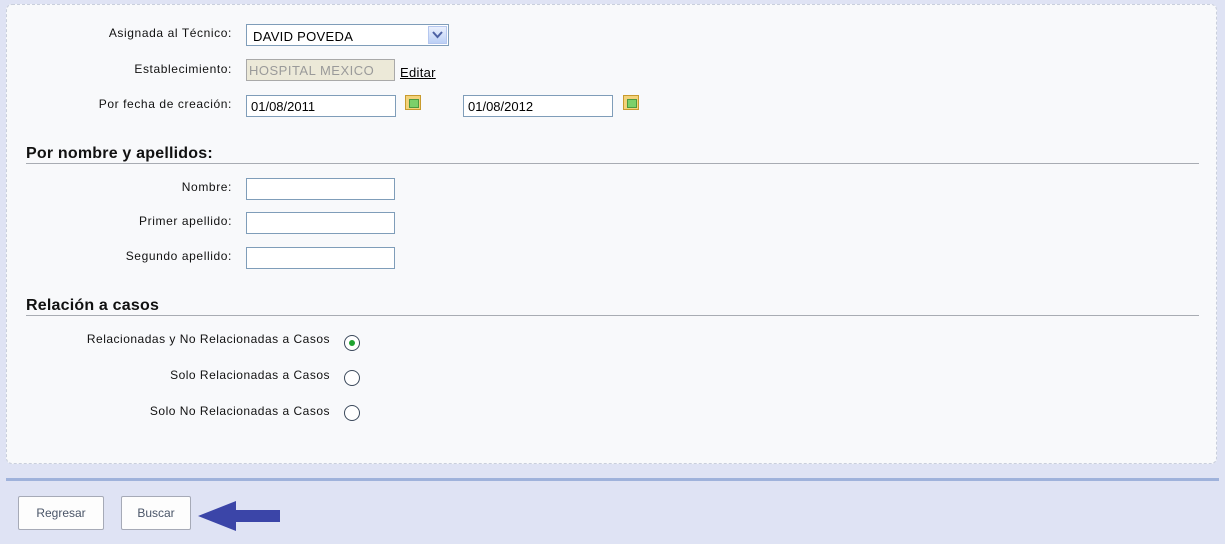  What do you see at coordinates (119, 153) in the screenshot?
I see `nombre-section-title: Por nombre y apellidos:` at bounding box center [119, 153].